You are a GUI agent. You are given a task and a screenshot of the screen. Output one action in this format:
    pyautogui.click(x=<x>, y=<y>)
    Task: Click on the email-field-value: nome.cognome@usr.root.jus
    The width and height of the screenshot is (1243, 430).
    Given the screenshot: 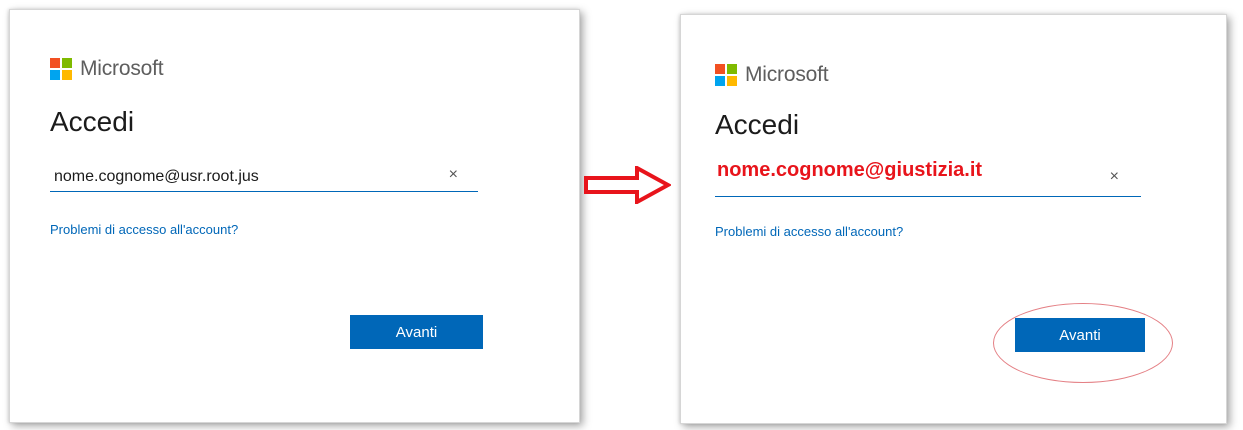 What is the action you would take?
    pyautogui.click(x=156, y=176)
    